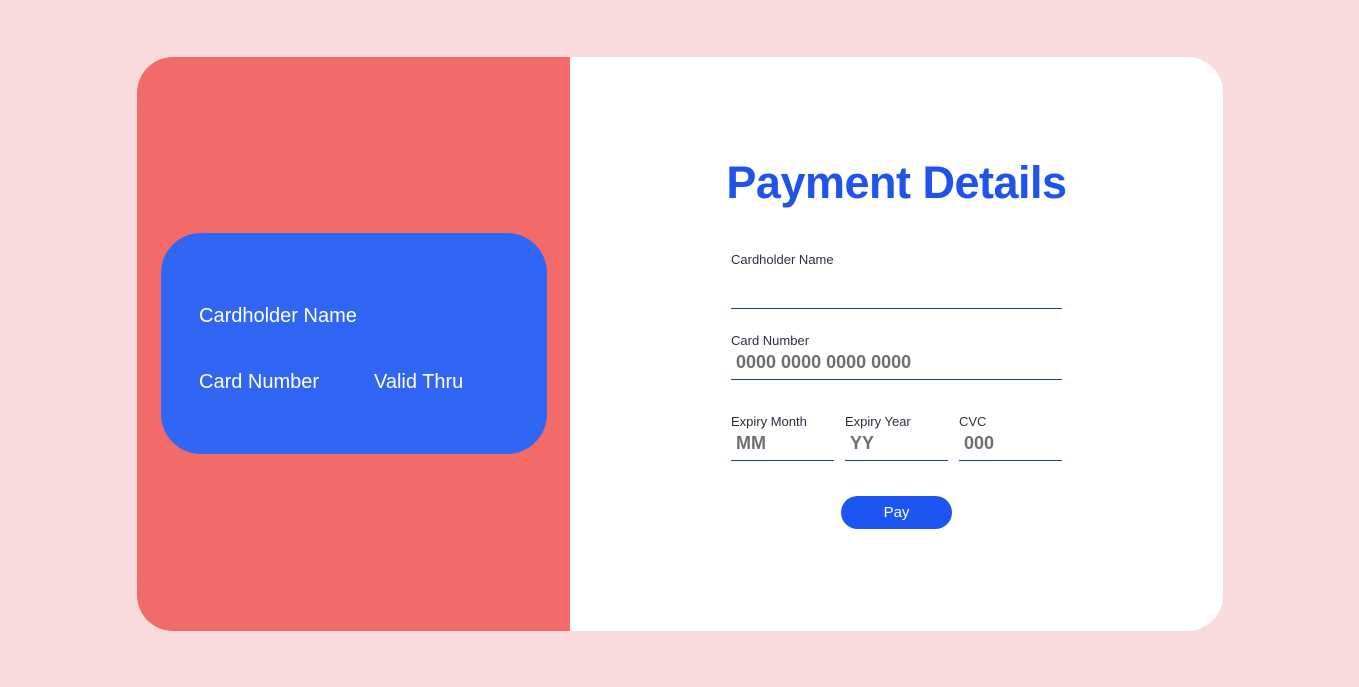 The width and height of the screenshot is (1359, 687). I want to click on card-number-field: Card Number, so click(896, 356).